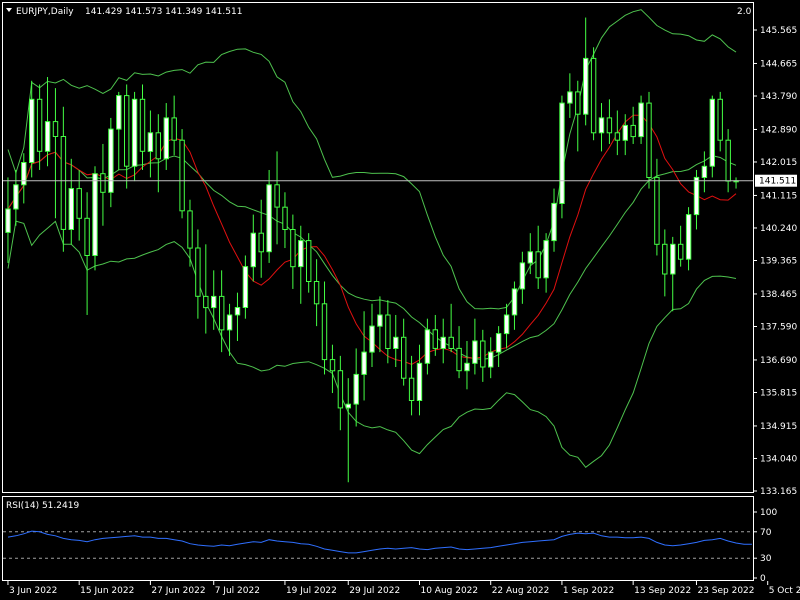  I want to click on rsi-tick-label: 30, so click(766, 559).